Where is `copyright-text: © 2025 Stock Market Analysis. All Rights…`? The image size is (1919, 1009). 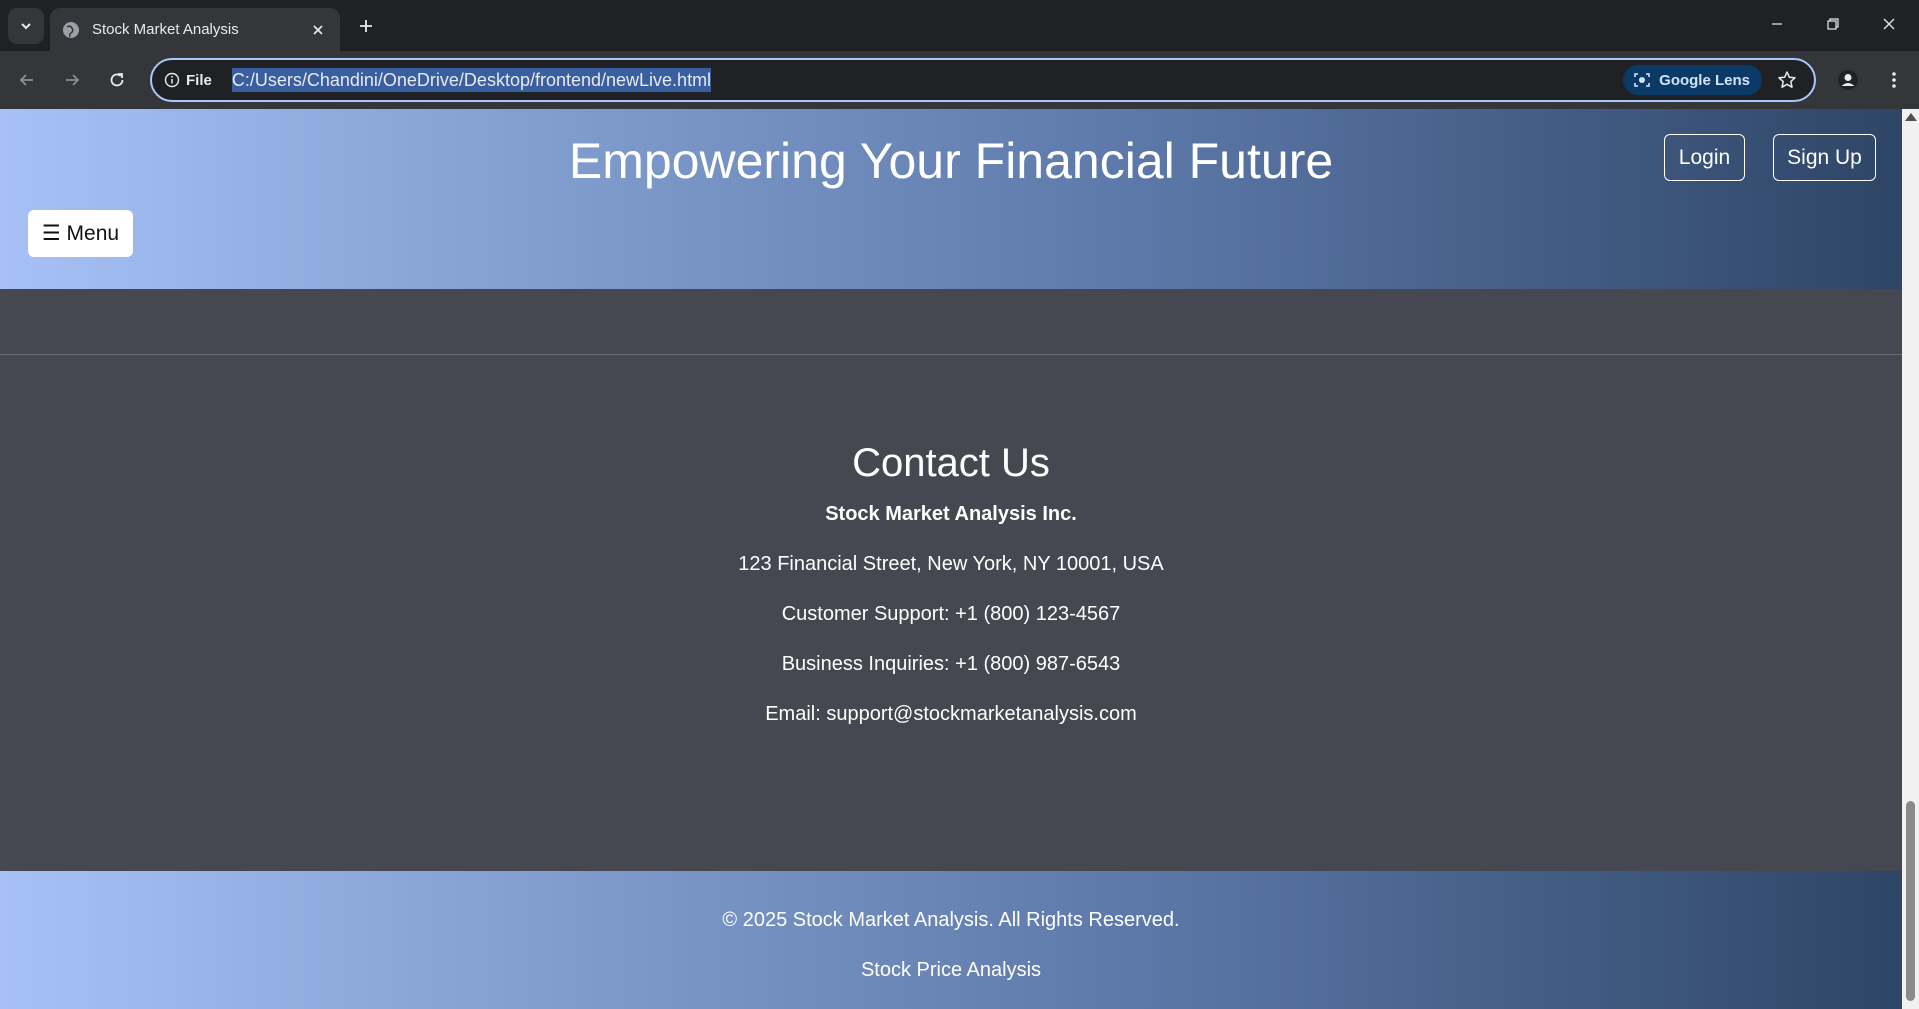 copyright-text: © 2025 Stock Market Analysis. All Rights… is located at coordinates (951, 920).